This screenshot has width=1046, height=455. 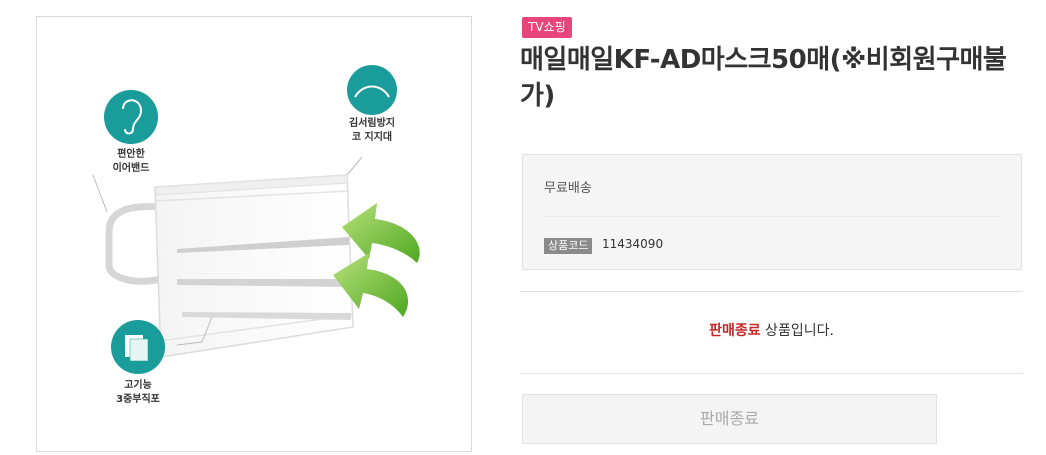 What do you see at coordinates (729, 419) in the screenshot?
I see `sold-out-button: 판매종료` at bounding box center [729, 419].